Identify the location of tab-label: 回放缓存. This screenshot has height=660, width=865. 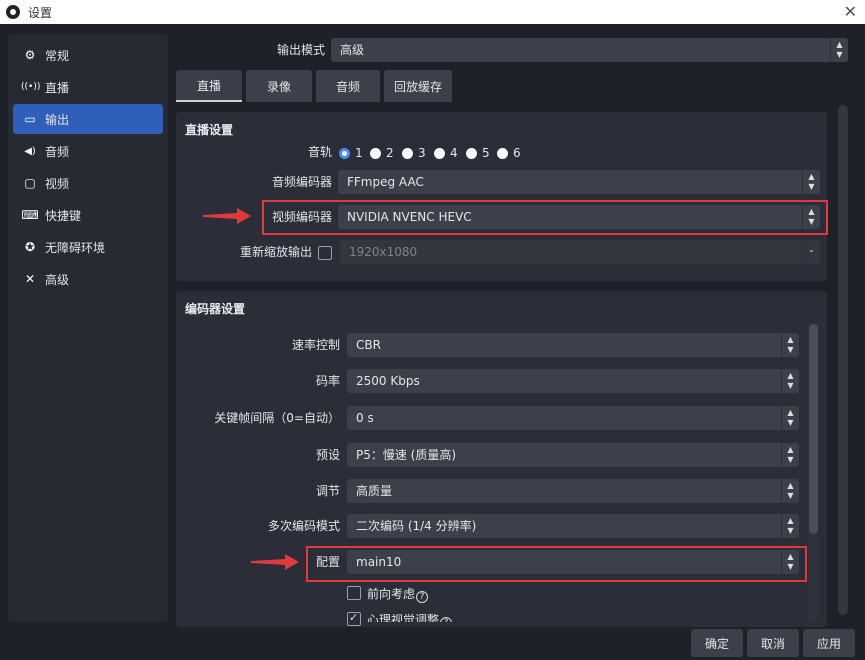
(417, 86).